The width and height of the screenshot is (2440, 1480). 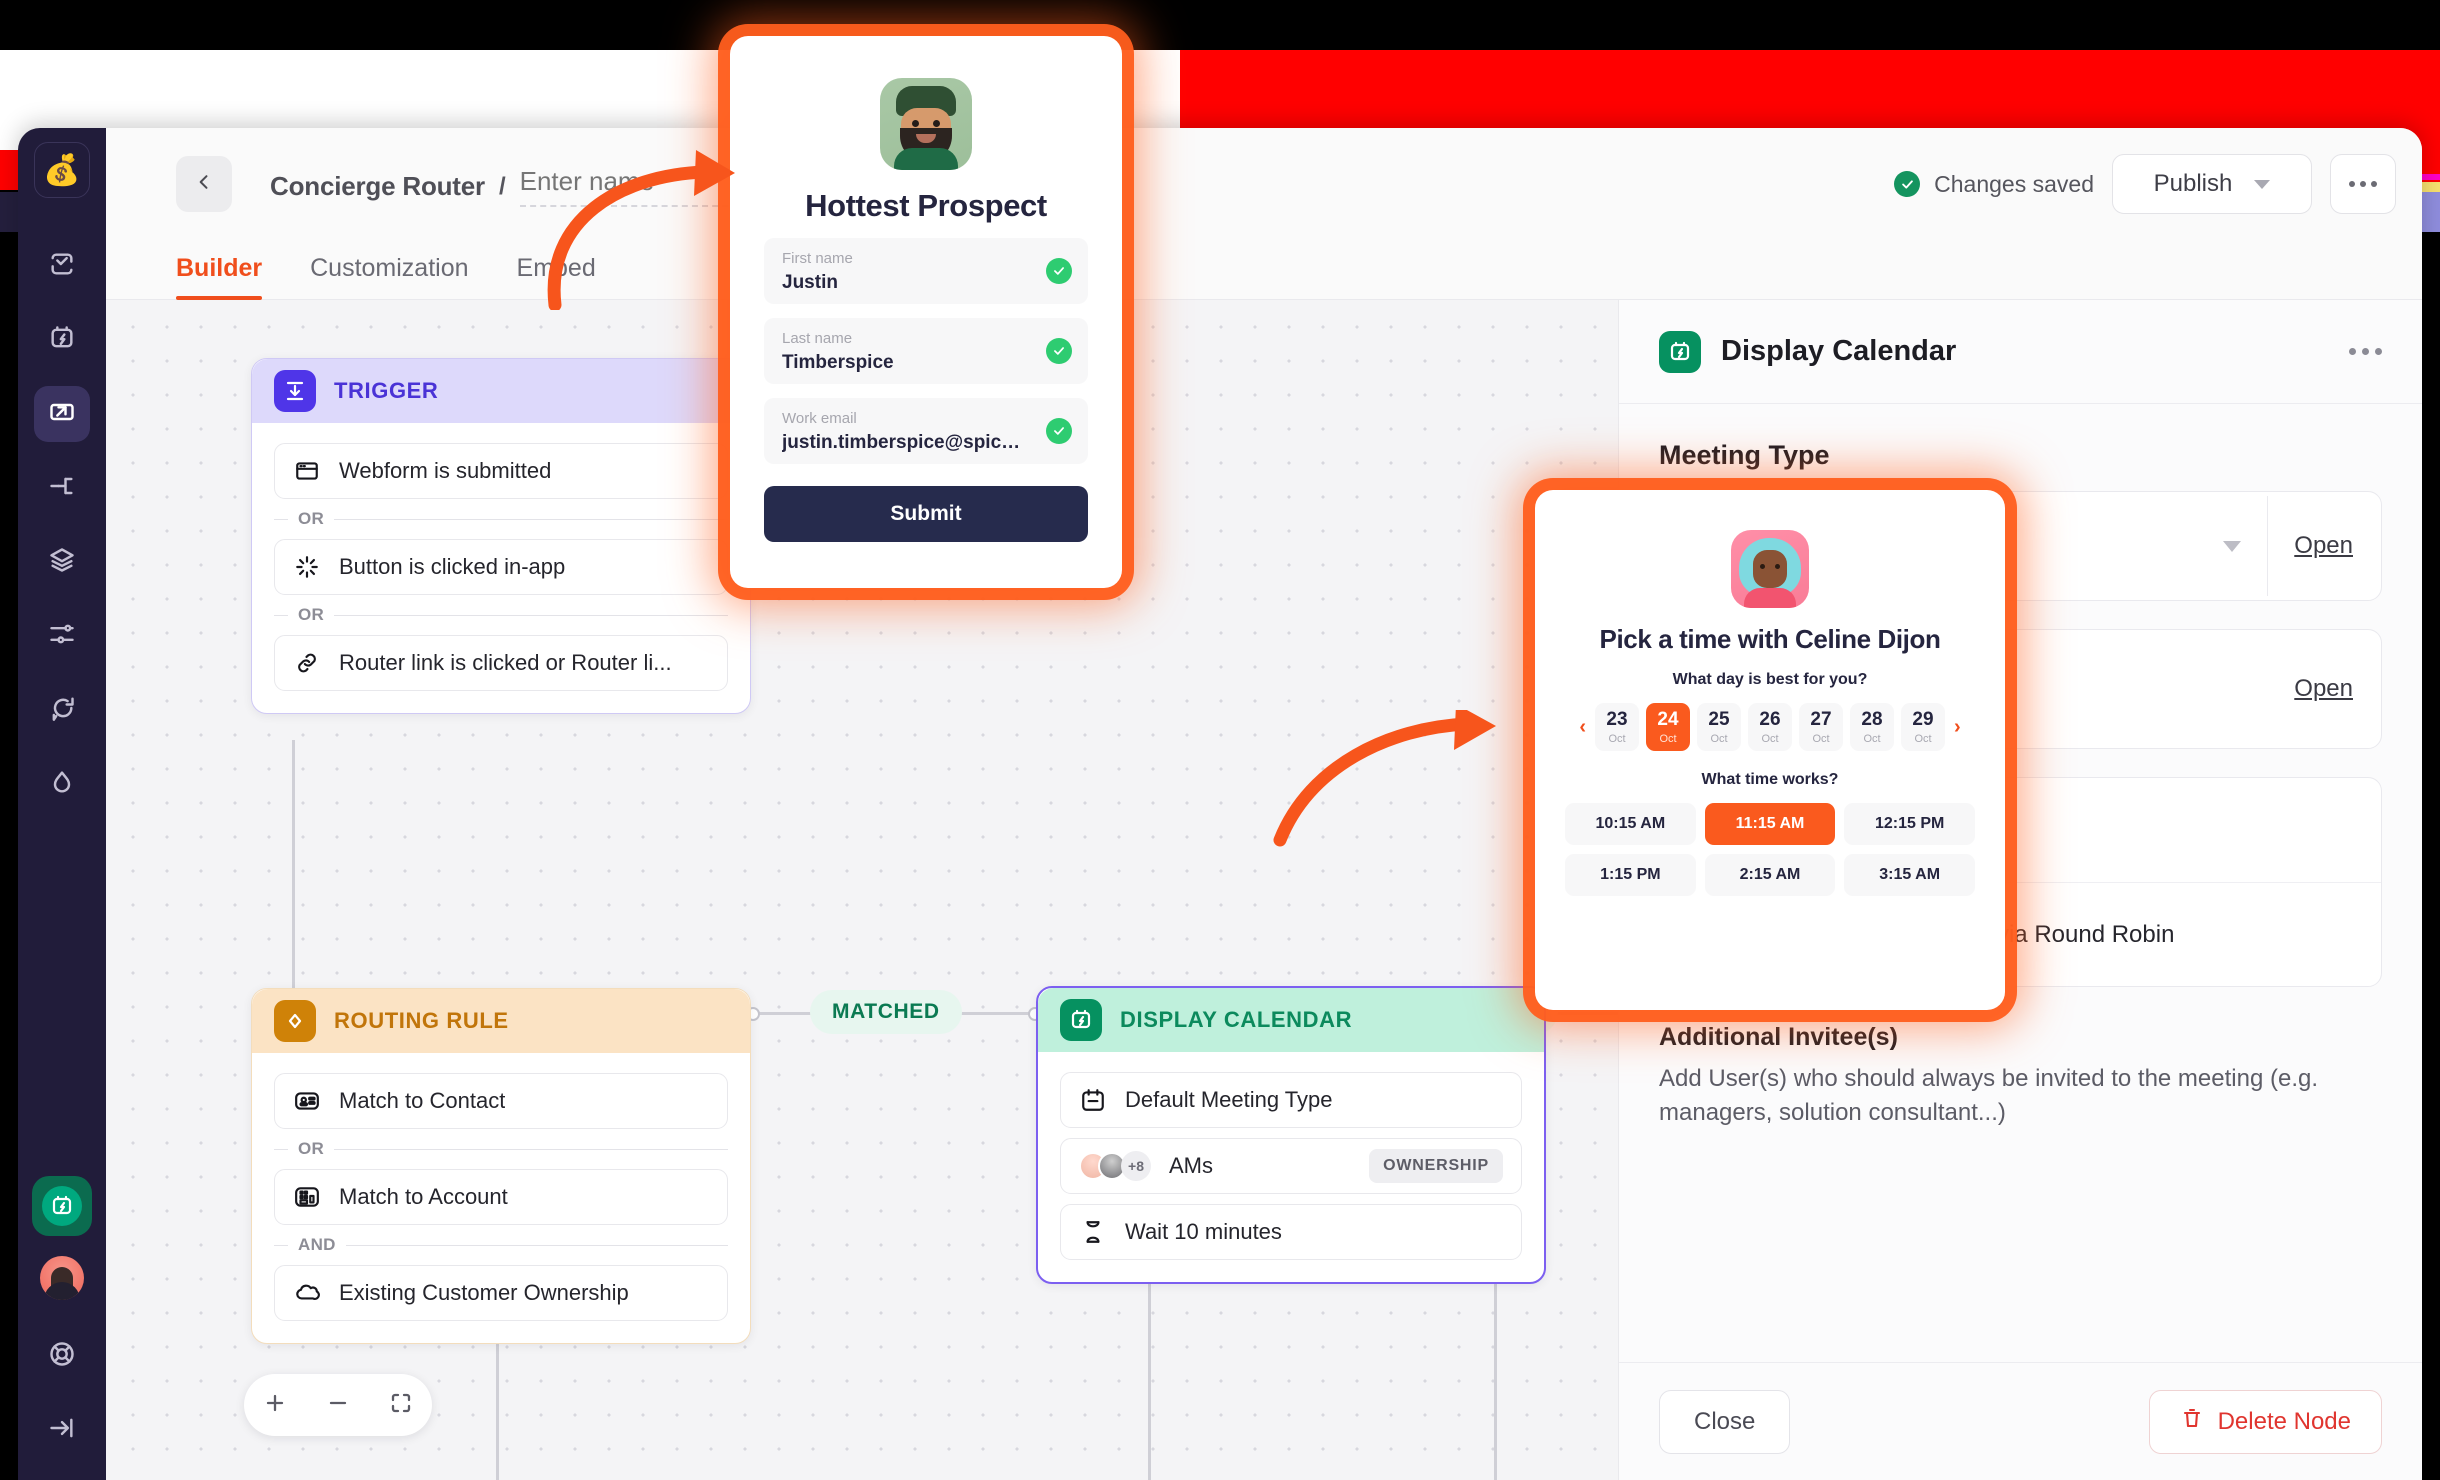 I want to click on day-option: 23 Oct, so click(x=1617, y=727).